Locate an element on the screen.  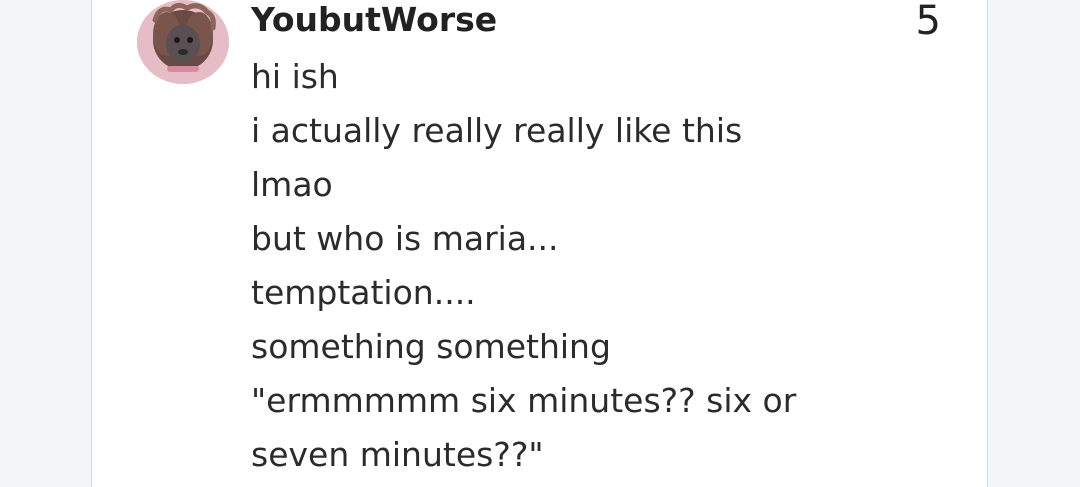
comment-line: something something is located at coordinates (431, 346).